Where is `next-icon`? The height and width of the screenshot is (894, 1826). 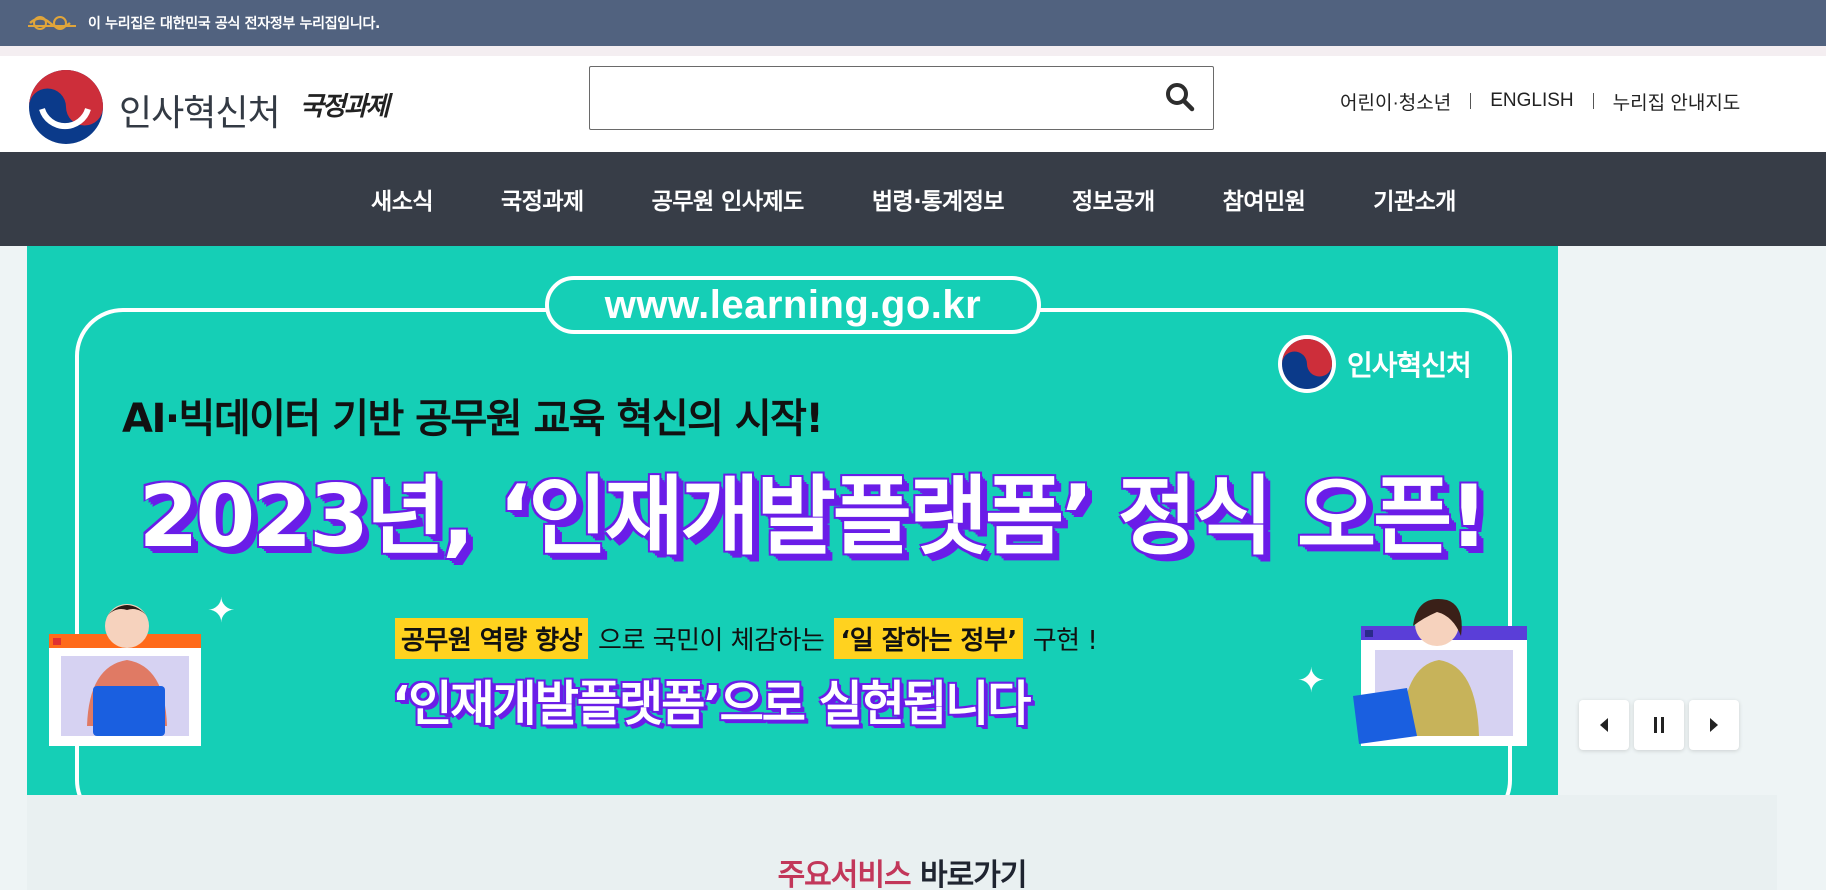
next-icon is located at coordinates (1714, 725).